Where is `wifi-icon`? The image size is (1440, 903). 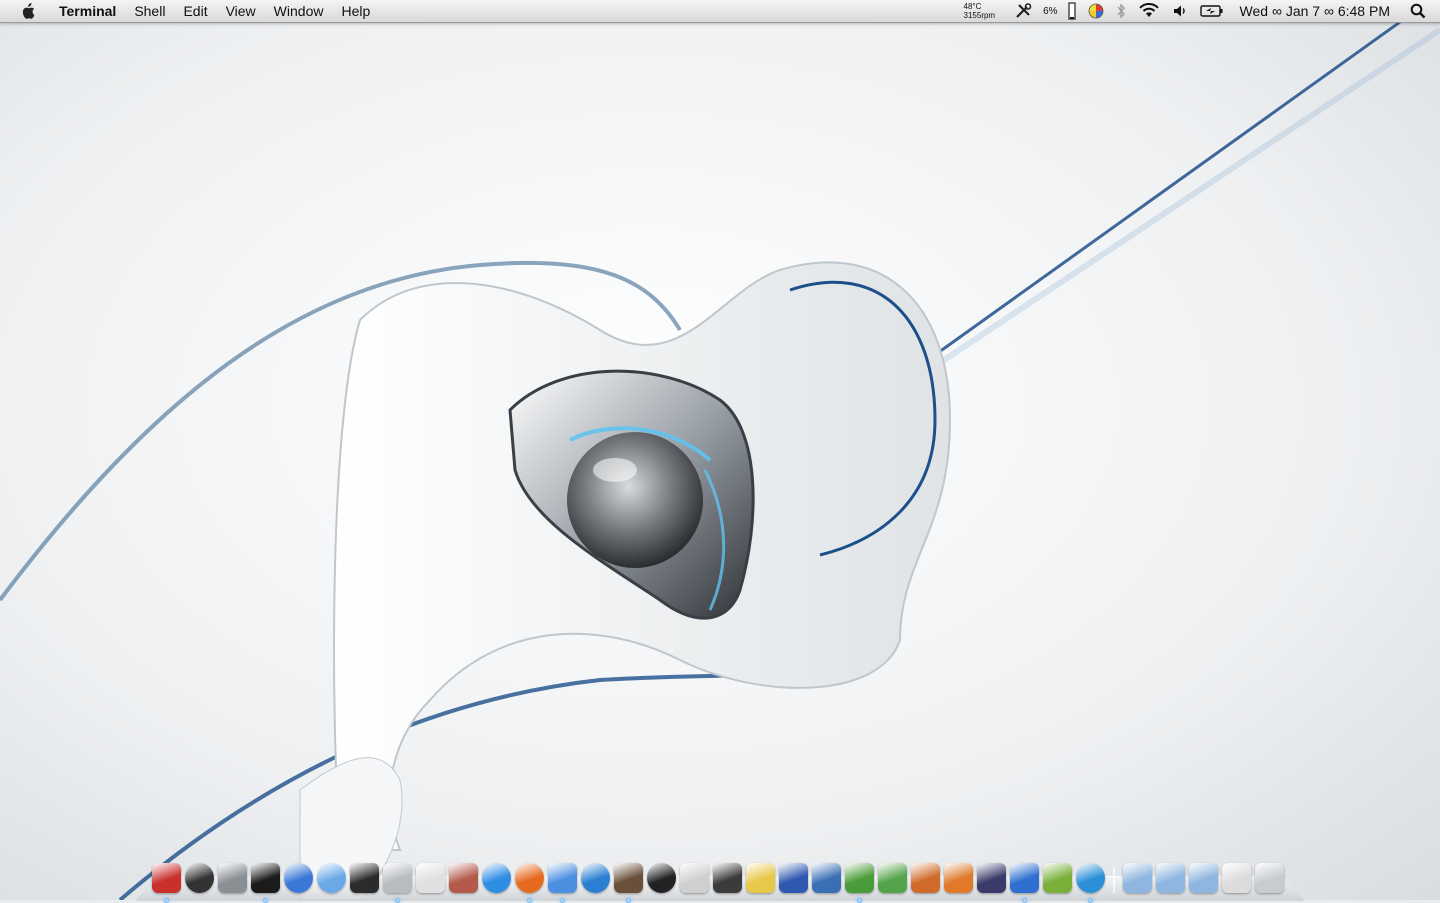
wifi-icon is located at coordinates (1149, 11).